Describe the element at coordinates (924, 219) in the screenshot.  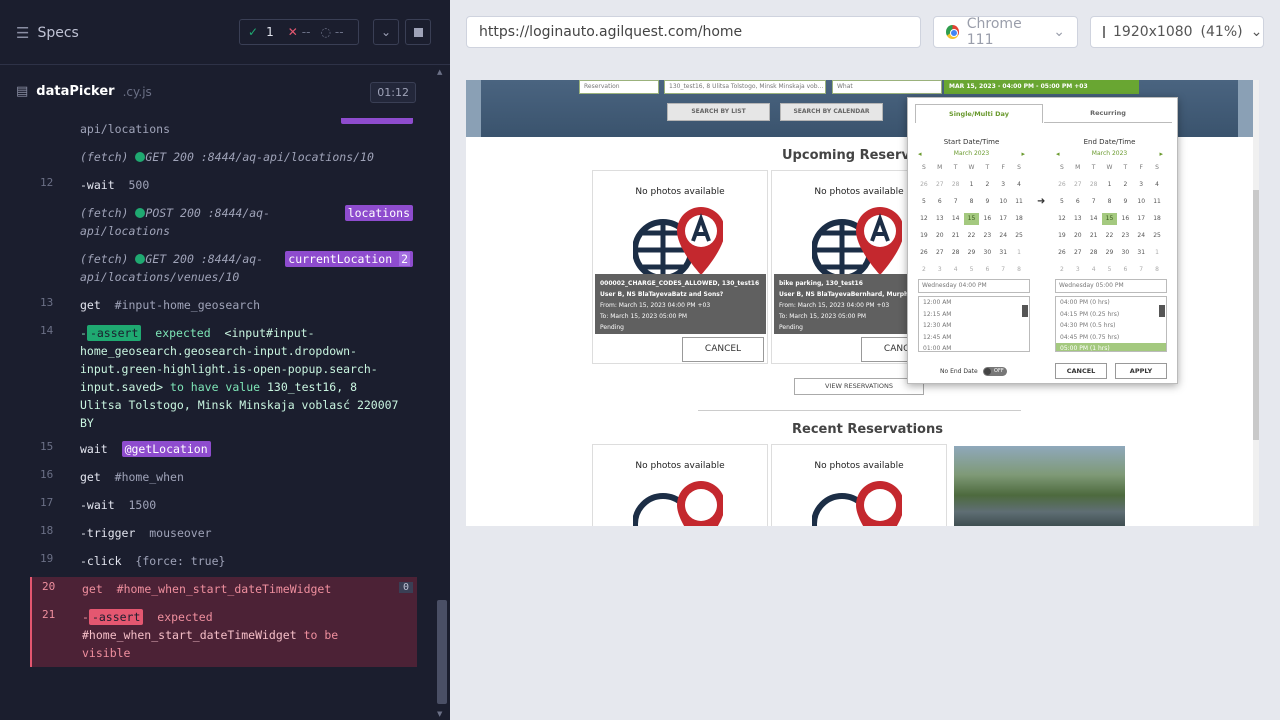
I see `calendar-day: 12` at that location.